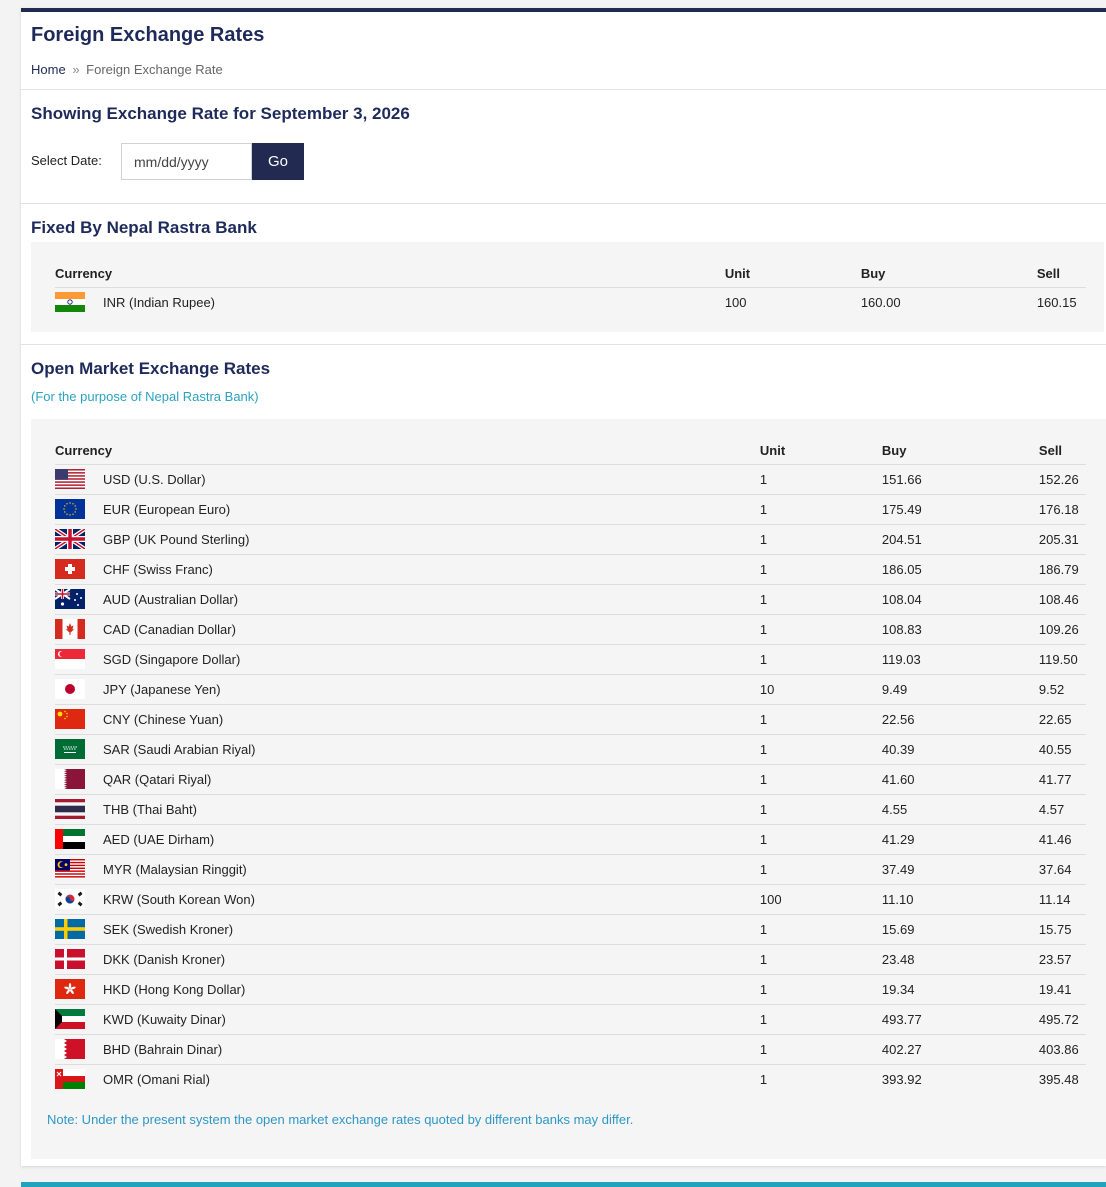 This screenshot has width=1106, height=1187. Describe the element at coordinates (70, 509) in the screenshot. I see `eu-flag-icon` at that location.